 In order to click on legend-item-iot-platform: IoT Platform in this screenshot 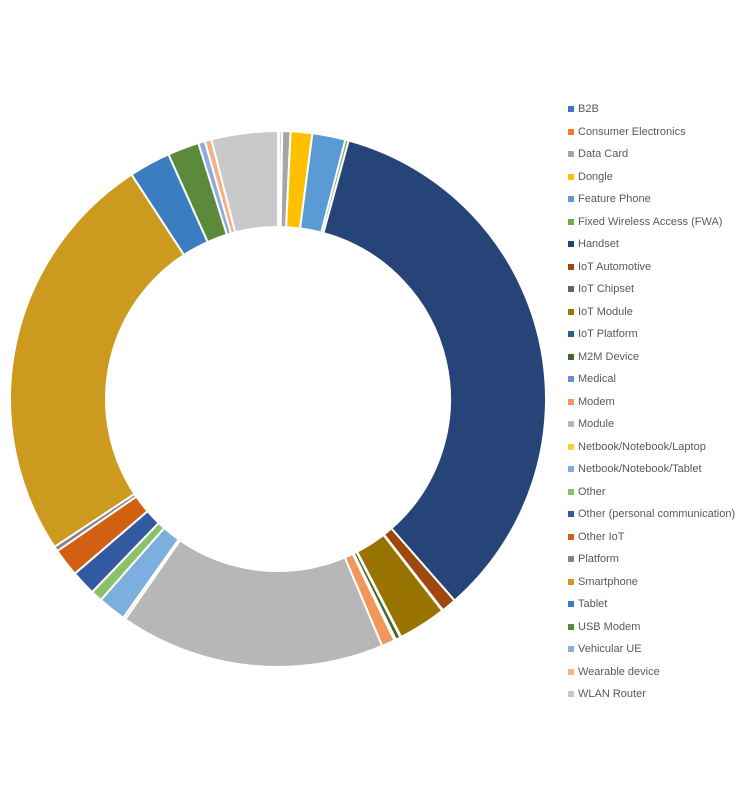, I will do `click(654, 334)`.